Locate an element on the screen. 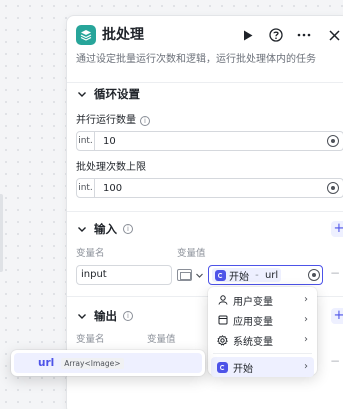 The image size is (343, 409). parallel-label: 并行运行数量 i is located at coordinates (113, 121).